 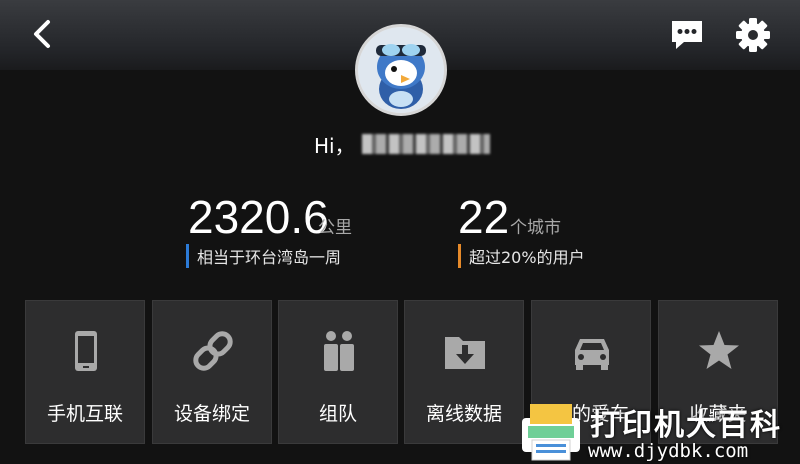 I want to click on tile-label: 离线数据, so click(x=463, y=414).